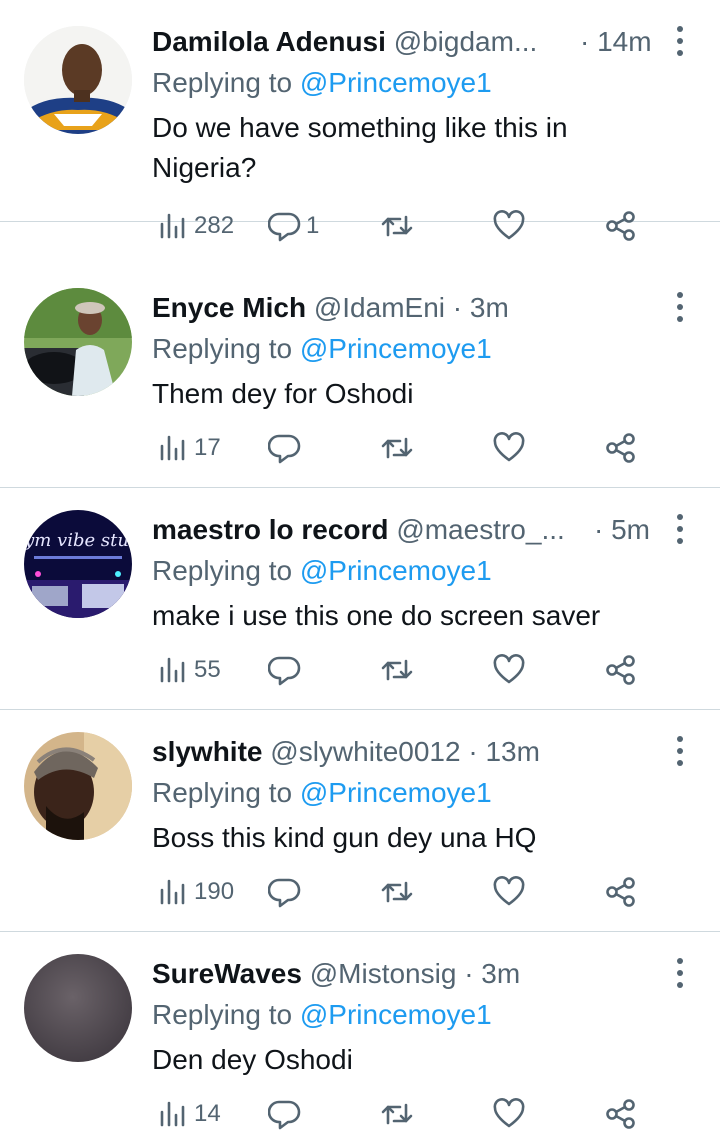  I want to click on reply-button: 1, so click(293, 226).